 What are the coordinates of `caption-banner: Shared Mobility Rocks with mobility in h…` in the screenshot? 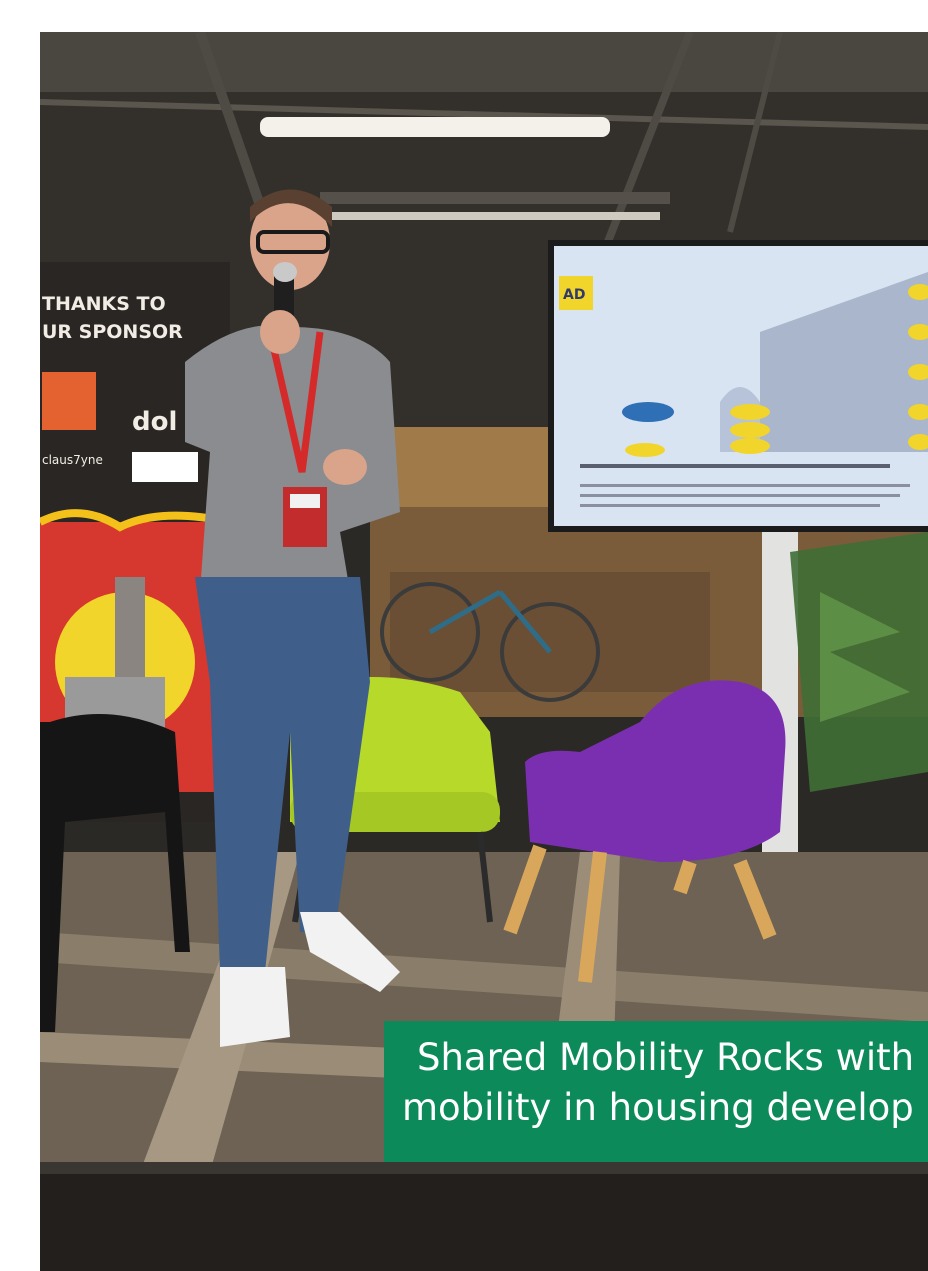 It's located at (656, 1091).